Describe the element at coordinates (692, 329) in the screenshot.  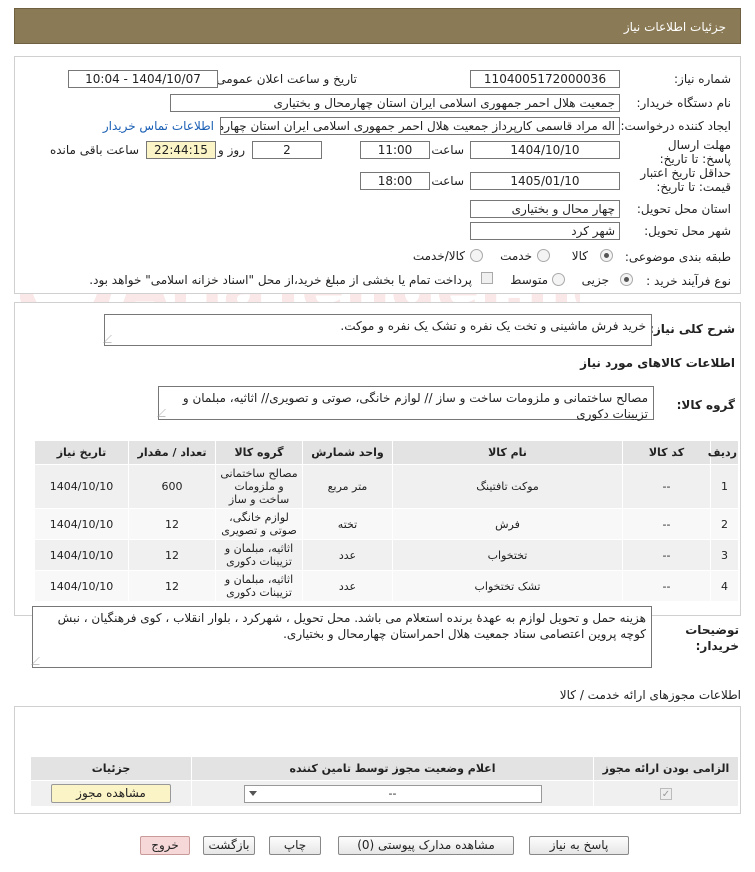
I see `description-label: شرح کلی نیاز:` at that location.